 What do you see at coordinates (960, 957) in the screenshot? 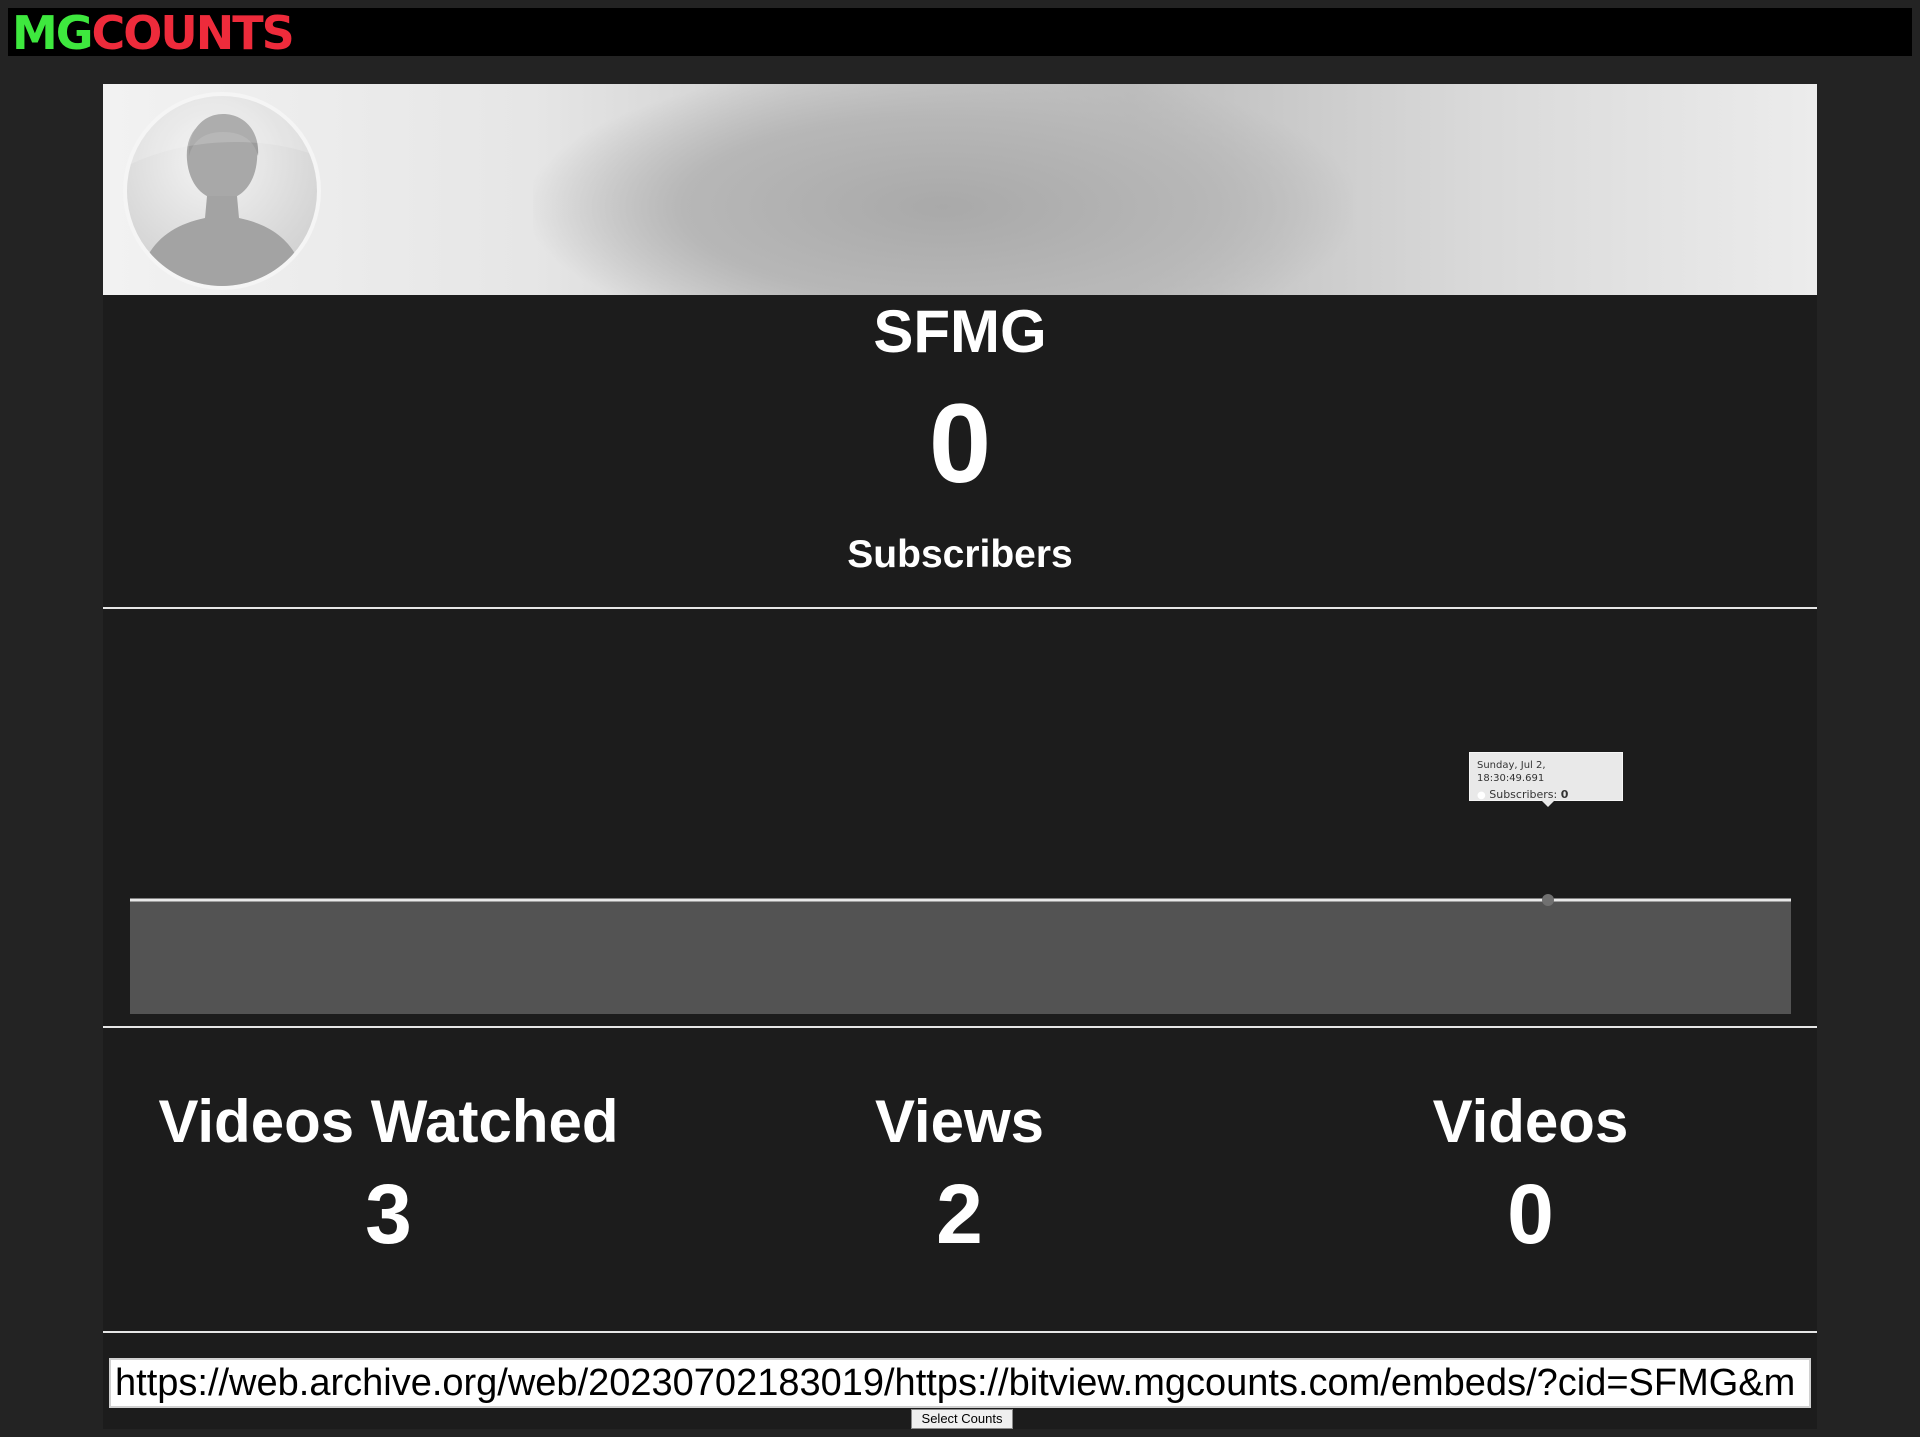
I see `chart-area-fill` at bounding box center [960, 957].